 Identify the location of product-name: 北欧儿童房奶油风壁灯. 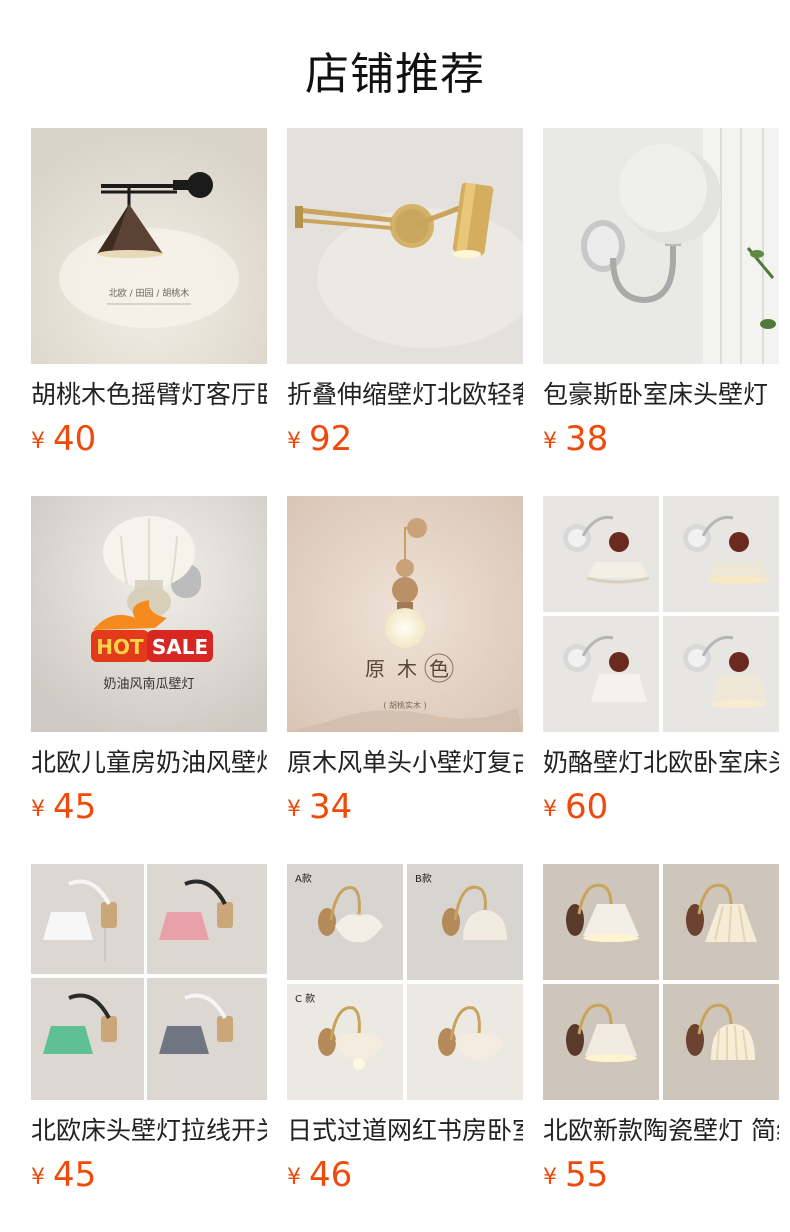
(149, 763).